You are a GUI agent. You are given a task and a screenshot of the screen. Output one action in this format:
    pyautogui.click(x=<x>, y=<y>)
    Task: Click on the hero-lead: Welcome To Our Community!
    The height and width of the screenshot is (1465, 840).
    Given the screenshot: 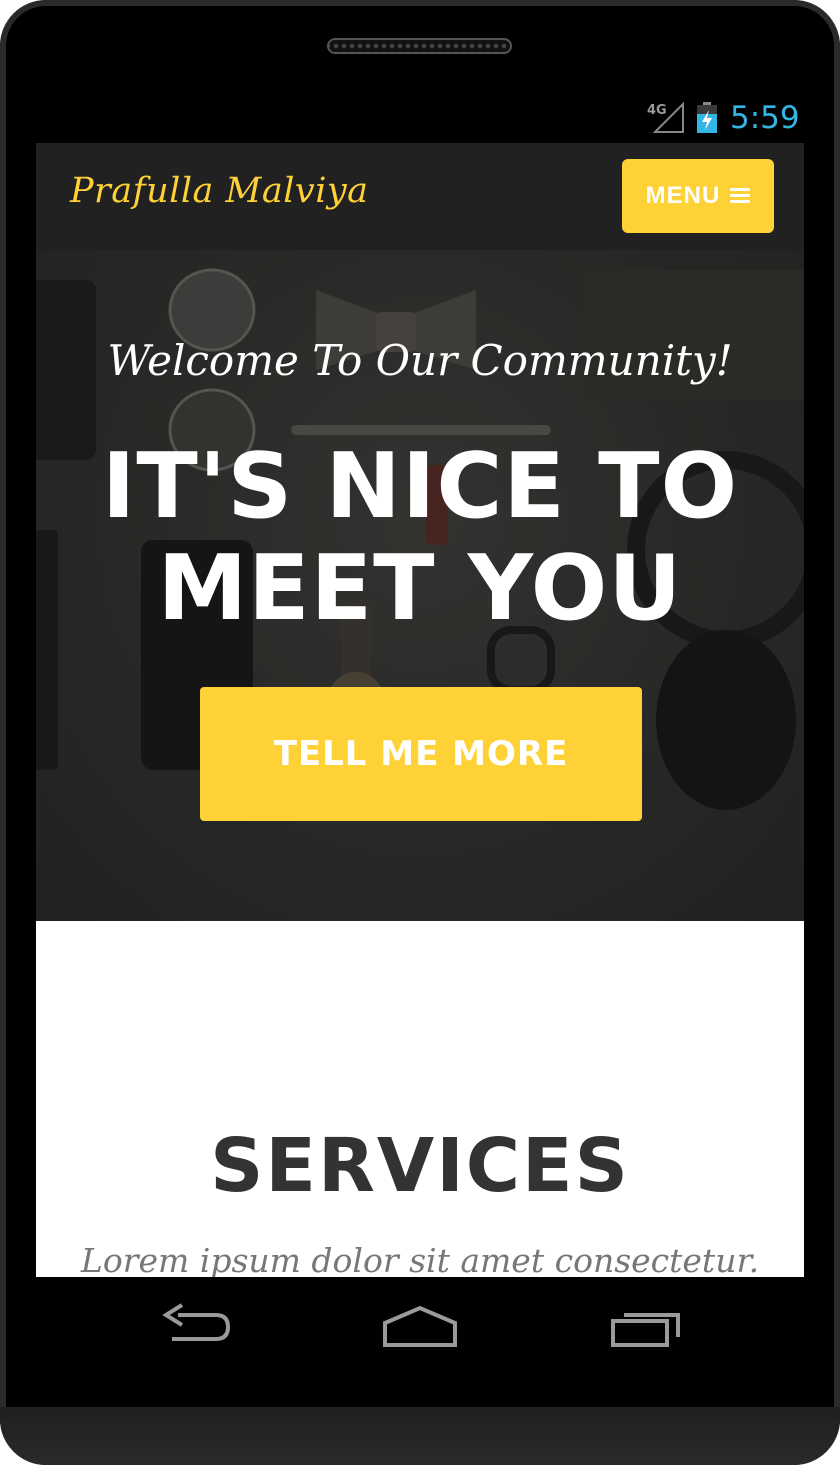 What is the action you would take?
    pyautogui.click(x=420, y=360)
    